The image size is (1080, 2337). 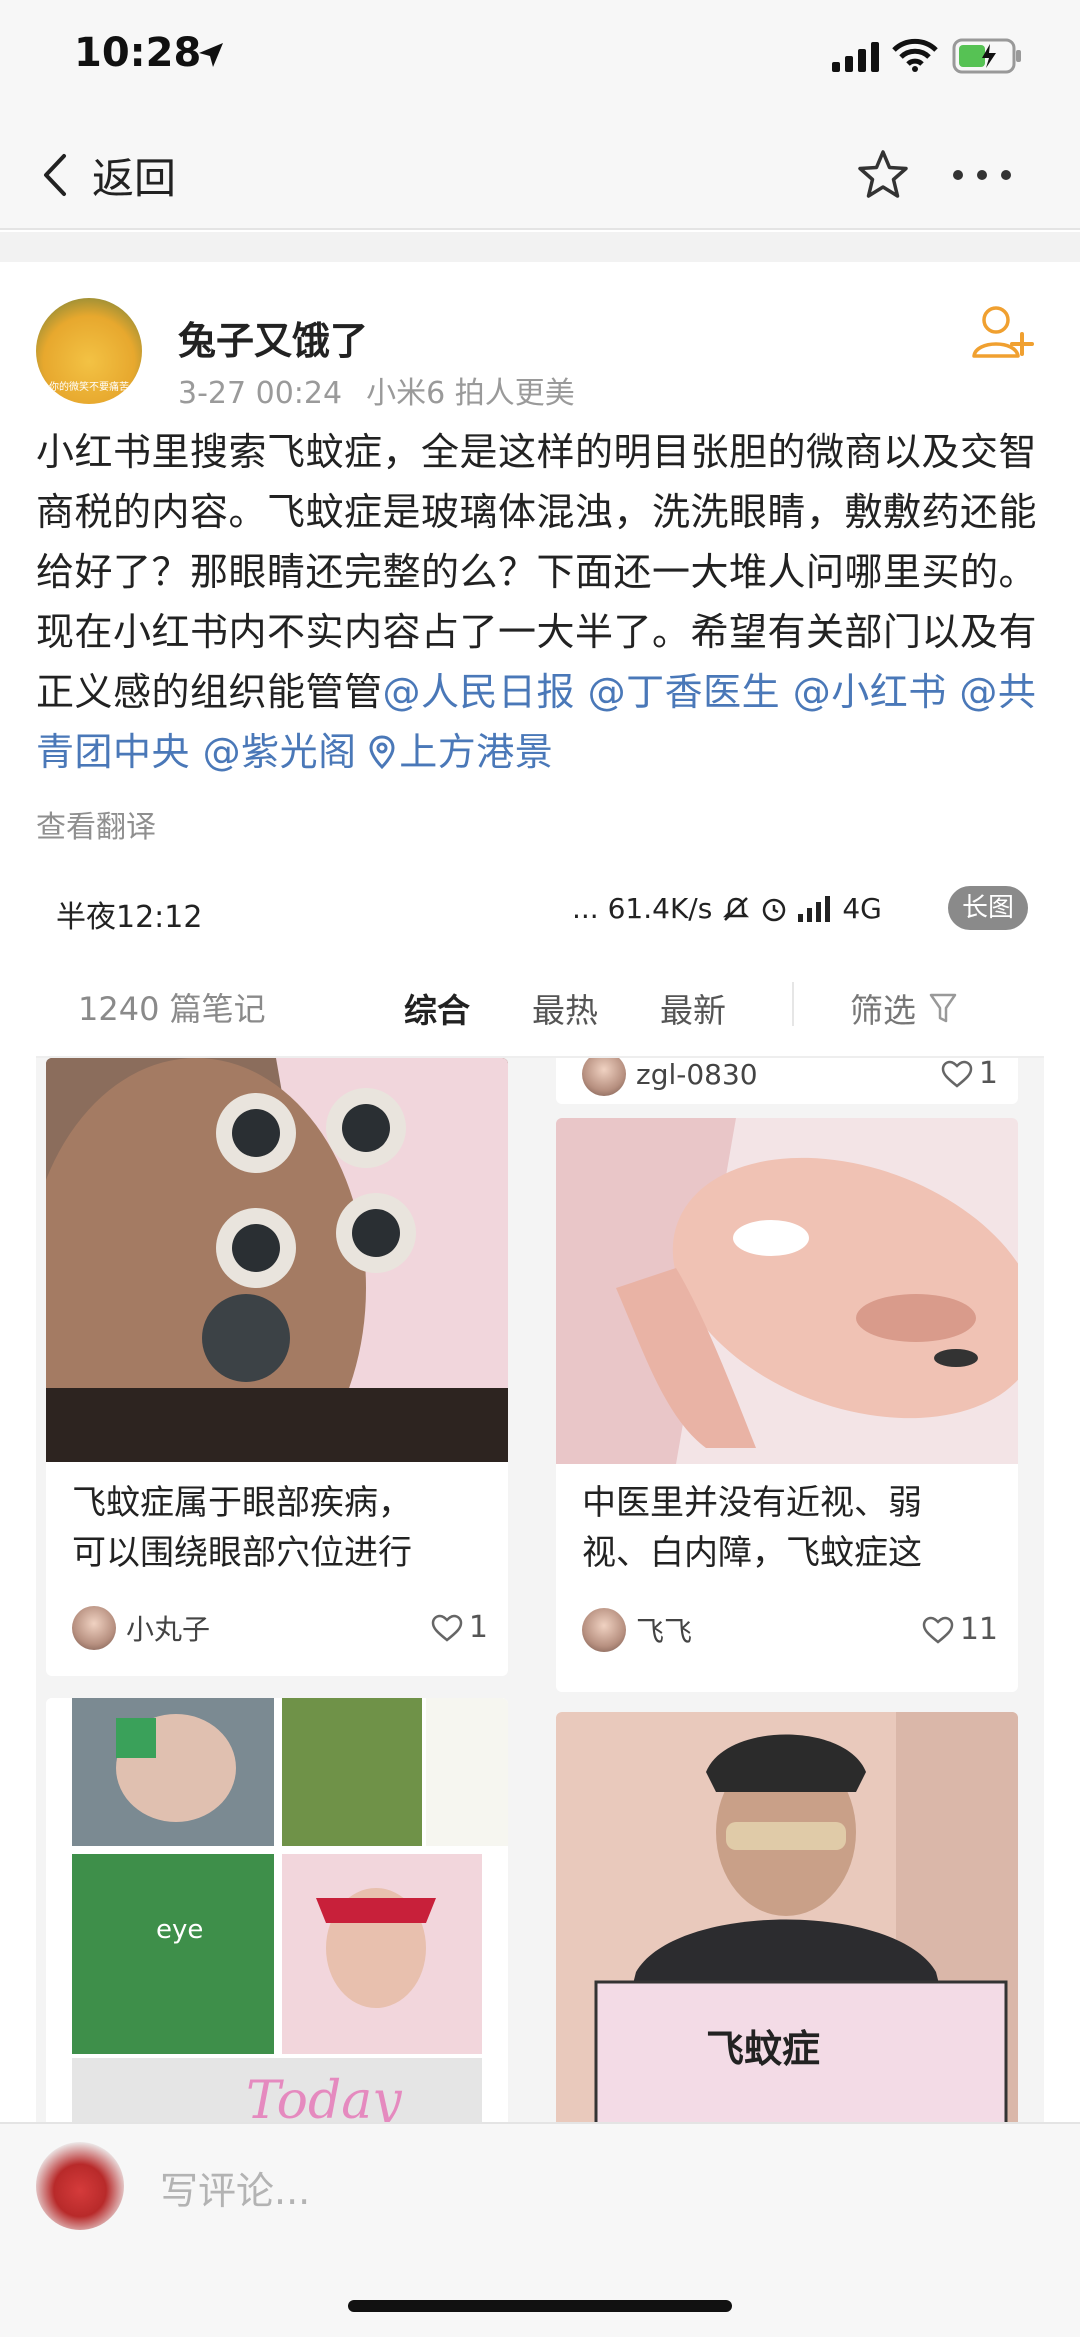 I want to click on wifi-icon, so click(x=915, y=55).